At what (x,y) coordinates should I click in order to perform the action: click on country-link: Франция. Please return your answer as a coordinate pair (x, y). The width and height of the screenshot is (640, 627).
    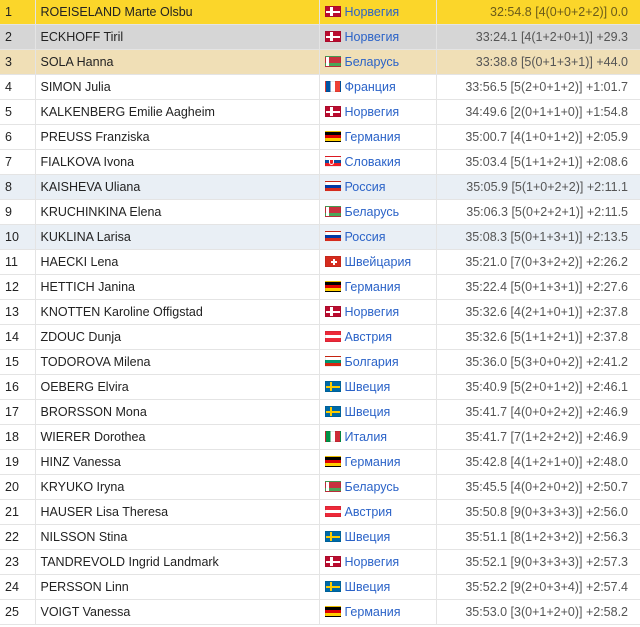
    Looking at the image, I should click on (370, 87).